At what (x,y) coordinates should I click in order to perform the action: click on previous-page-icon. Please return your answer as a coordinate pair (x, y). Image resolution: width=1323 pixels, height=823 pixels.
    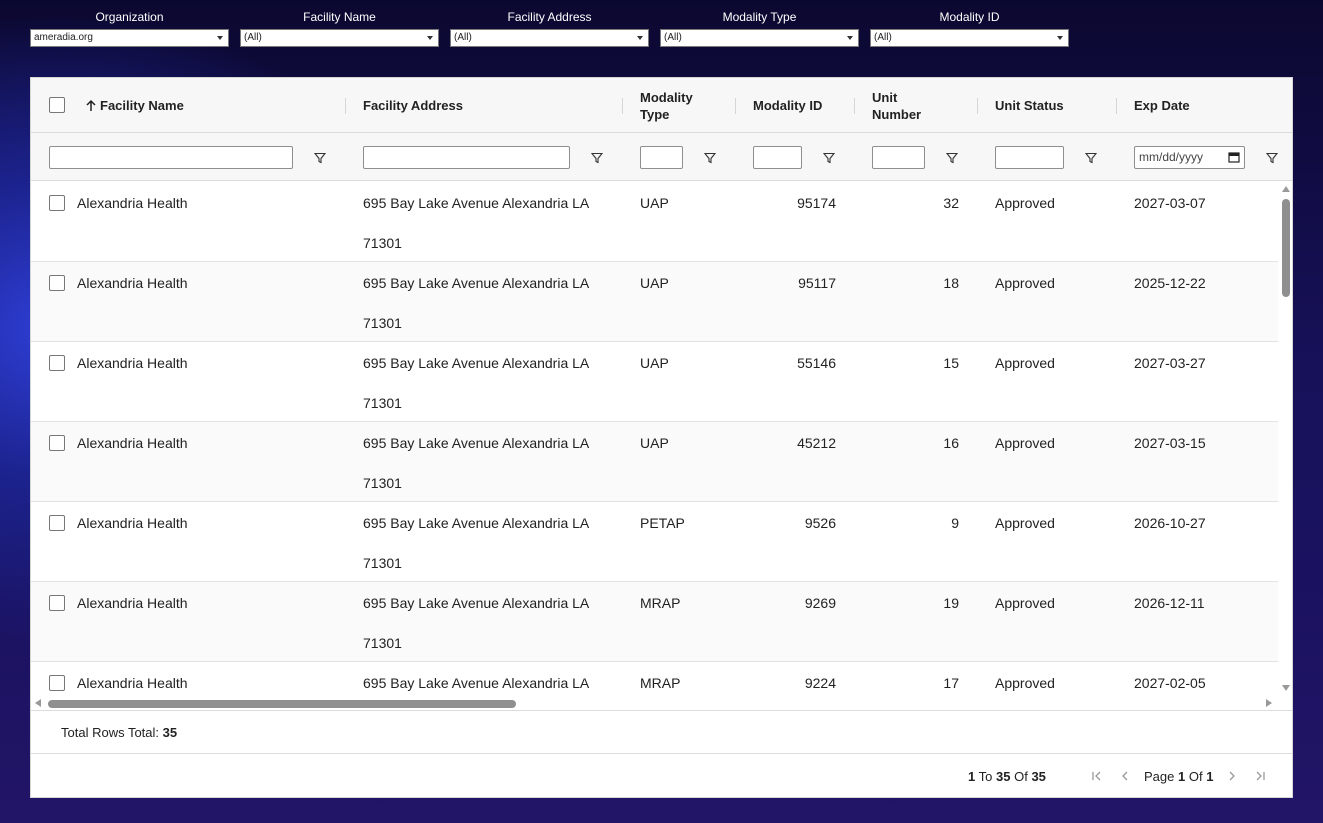
    Looking at the image, I should click on (1125, 776).